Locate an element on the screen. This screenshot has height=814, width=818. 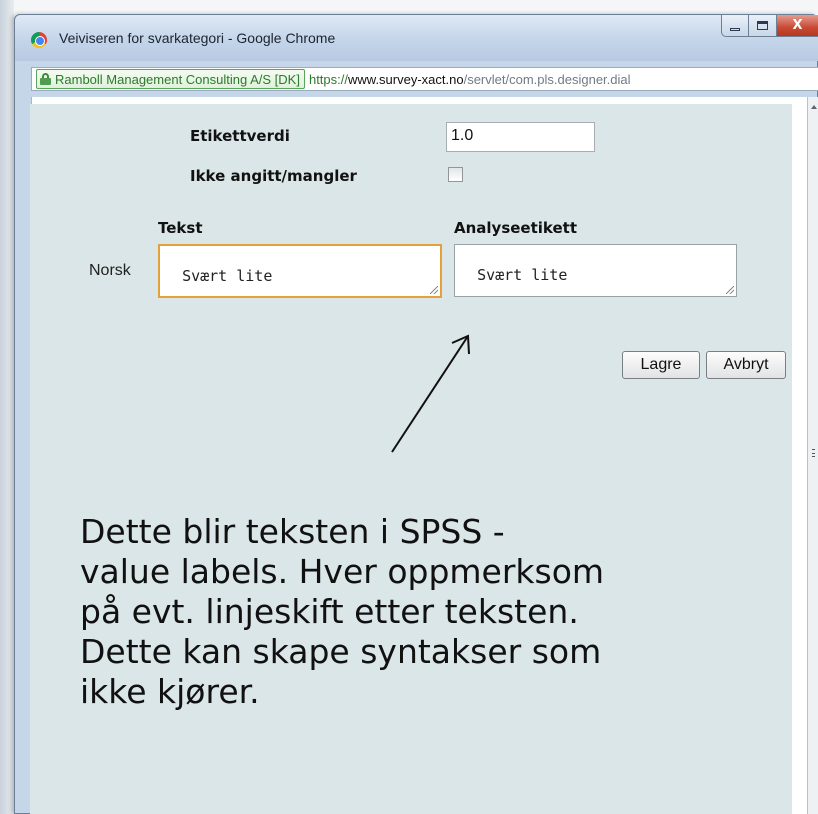
maximize-icon is located at coordinates (762, 25).